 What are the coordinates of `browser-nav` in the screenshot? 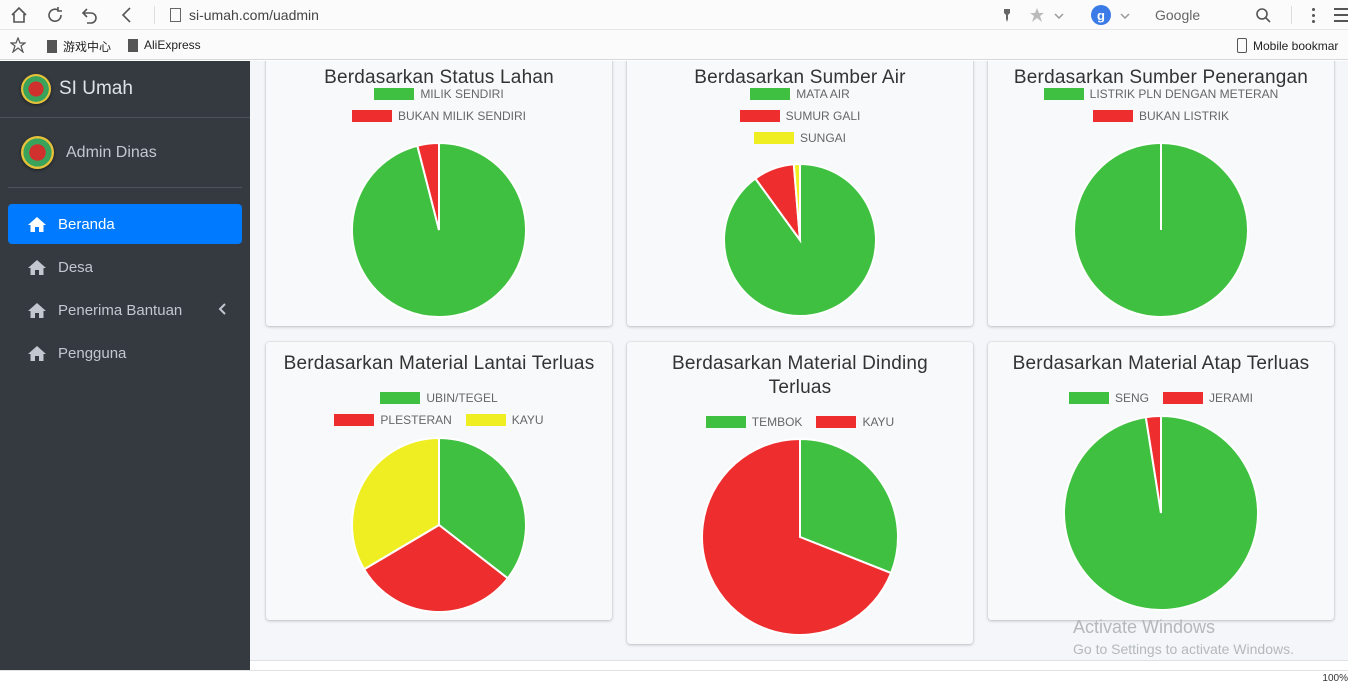 It's located at (73, 15).